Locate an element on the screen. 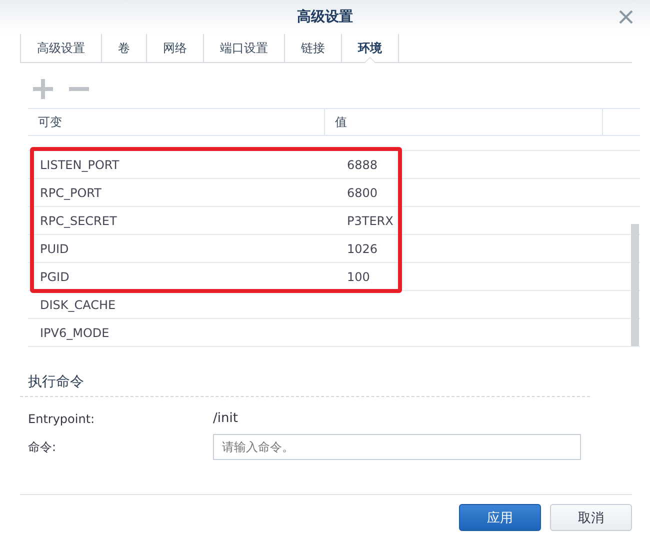 This screenshot has height=547, width=650. table-cell-text: 6800 is located at coordinates (362, 193).